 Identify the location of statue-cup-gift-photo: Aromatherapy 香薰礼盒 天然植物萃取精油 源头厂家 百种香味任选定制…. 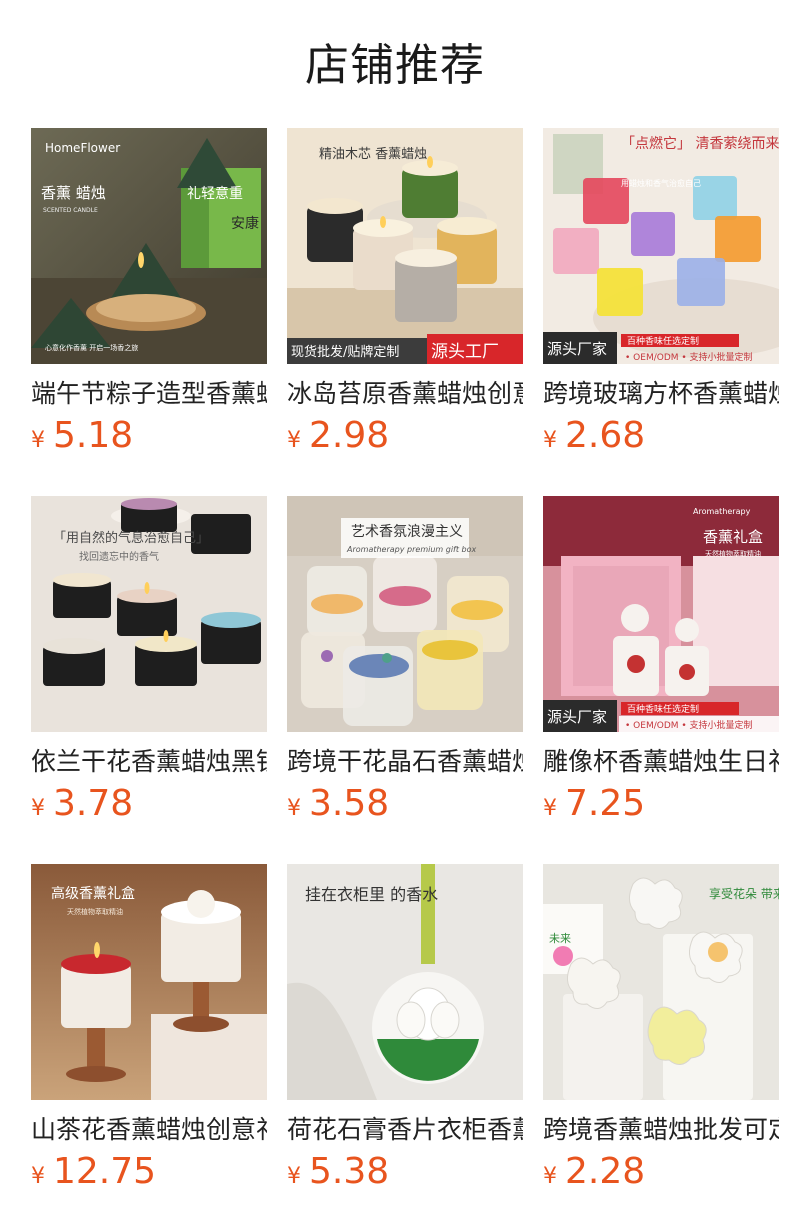
(661, 614).